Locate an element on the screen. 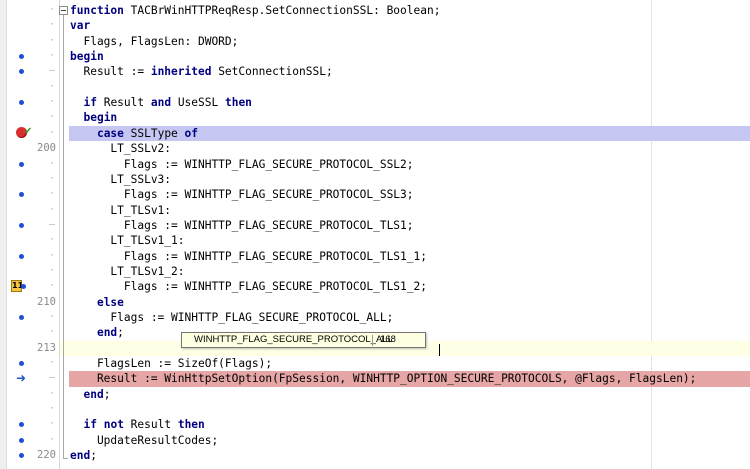 This screenshot has width=750, height=469. code-line: · FlagsLen := SizeOf(Flags); is located at coordinates (375, 363).